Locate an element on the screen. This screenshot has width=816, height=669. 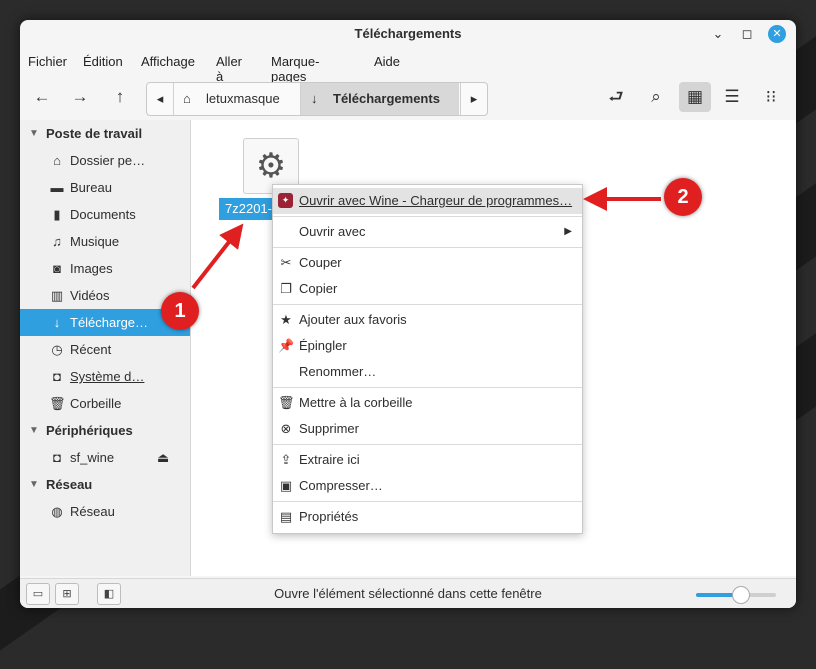
annotation-badge-1: 1 is located at coordinates (180, 311).